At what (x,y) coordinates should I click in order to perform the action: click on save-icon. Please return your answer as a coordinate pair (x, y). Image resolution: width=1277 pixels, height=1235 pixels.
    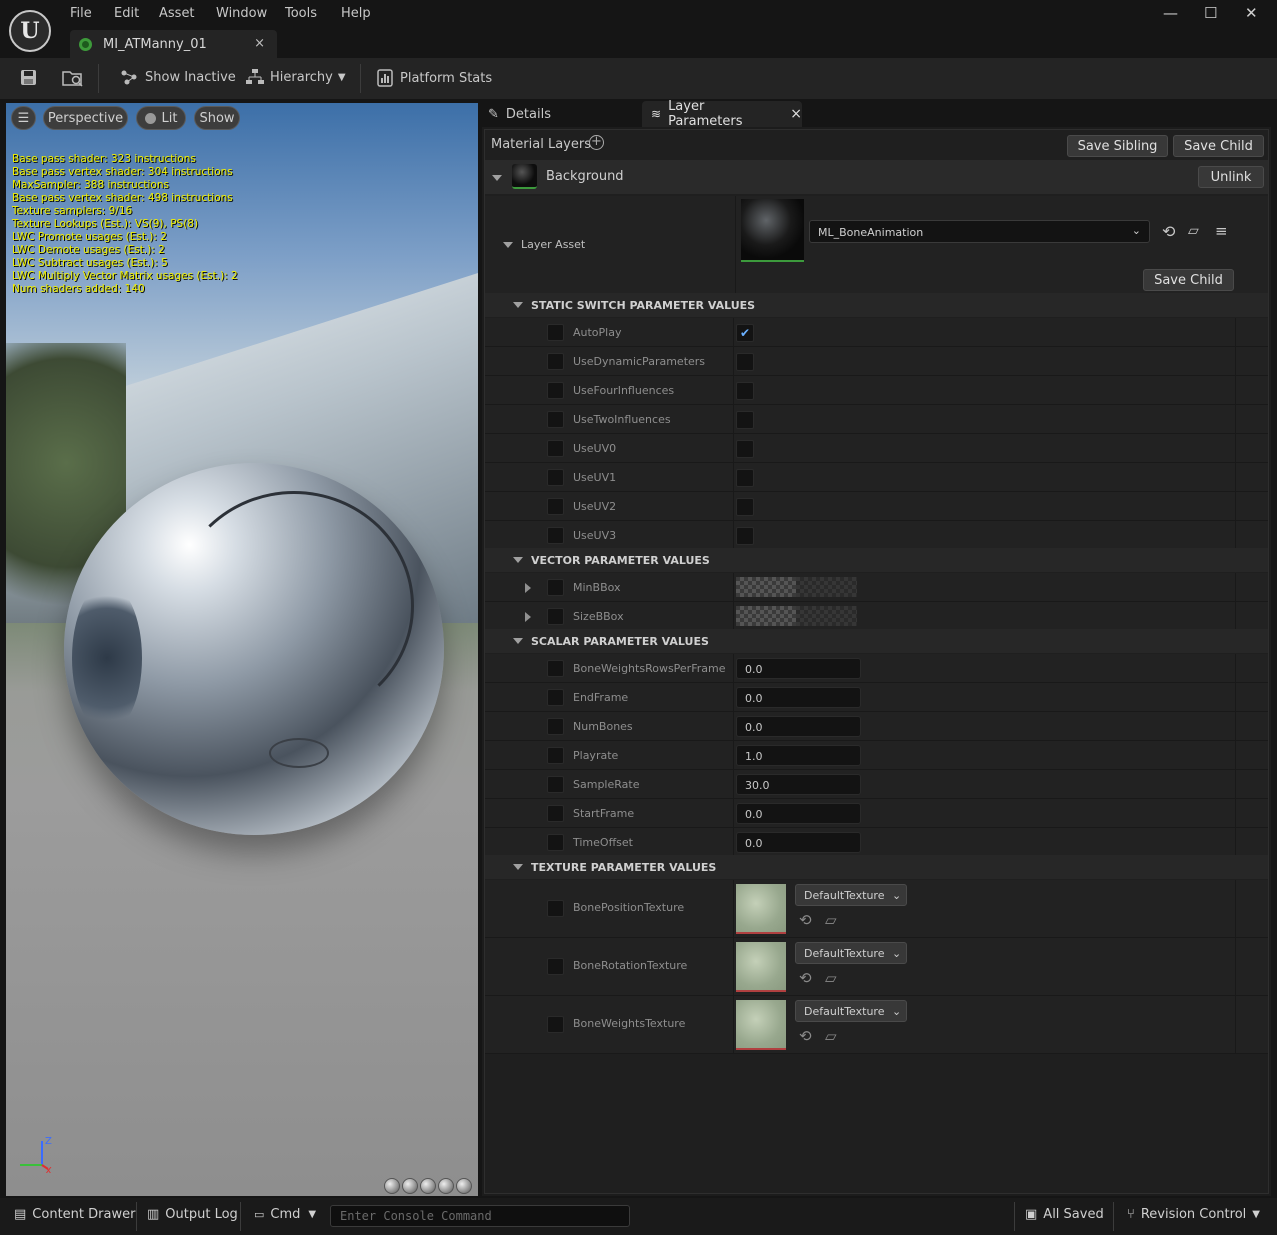
    Looking at the image, I should click on (28, 77).